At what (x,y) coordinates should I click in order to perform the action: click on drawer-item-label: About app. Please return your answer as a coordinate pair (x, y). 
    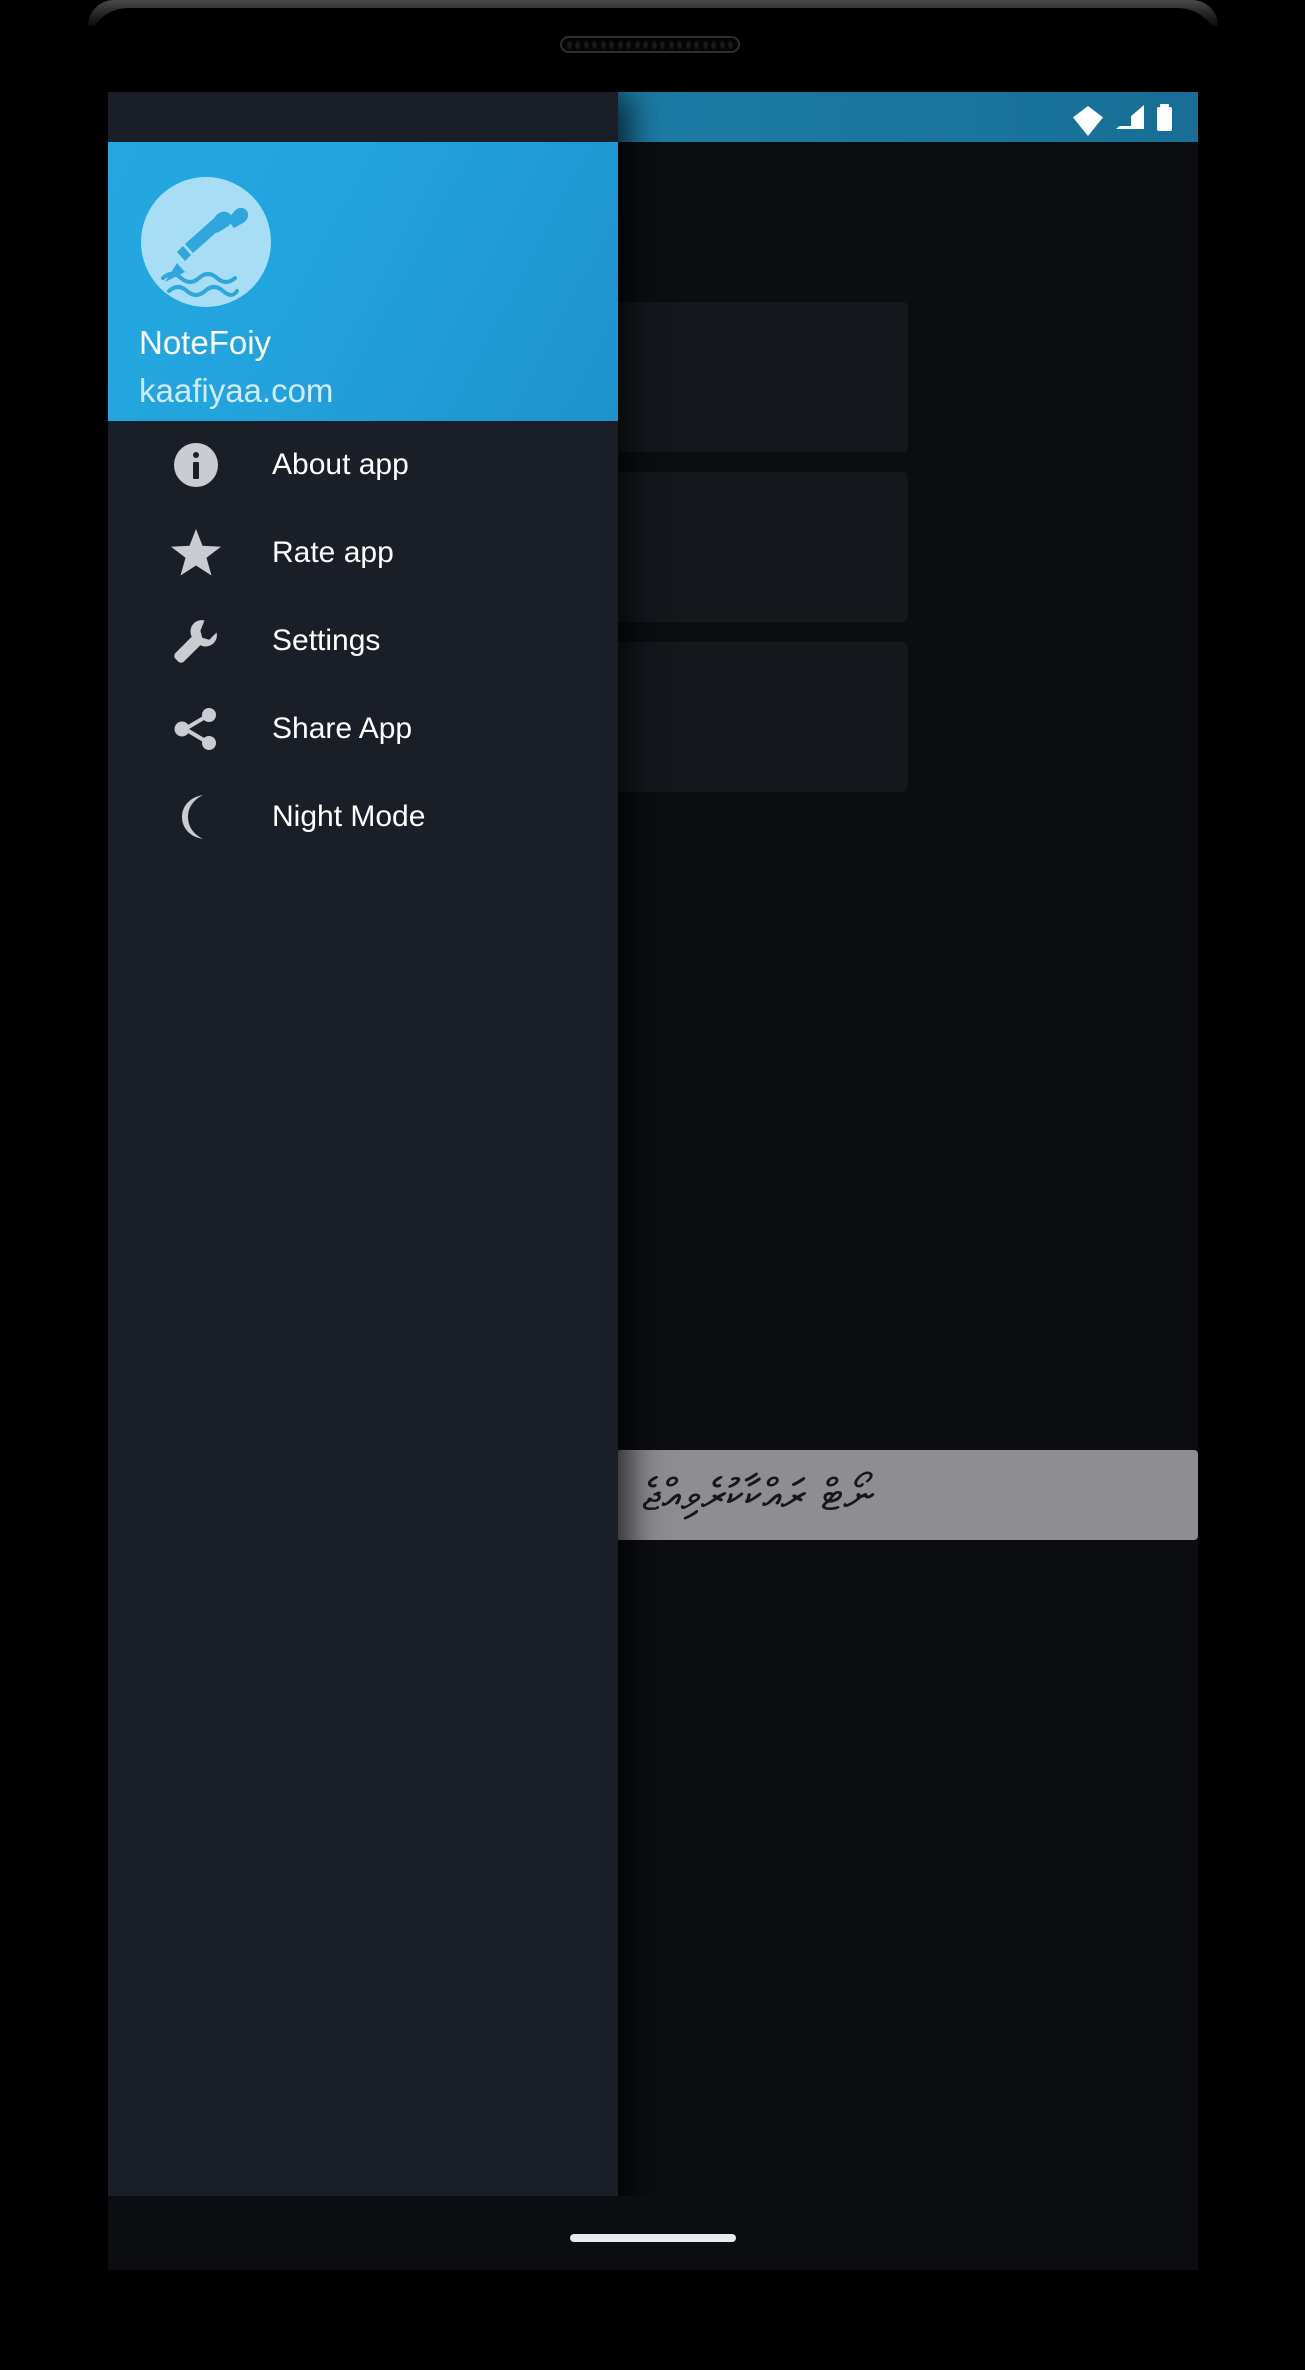
    Looking at the image, I should click on (340, 464).